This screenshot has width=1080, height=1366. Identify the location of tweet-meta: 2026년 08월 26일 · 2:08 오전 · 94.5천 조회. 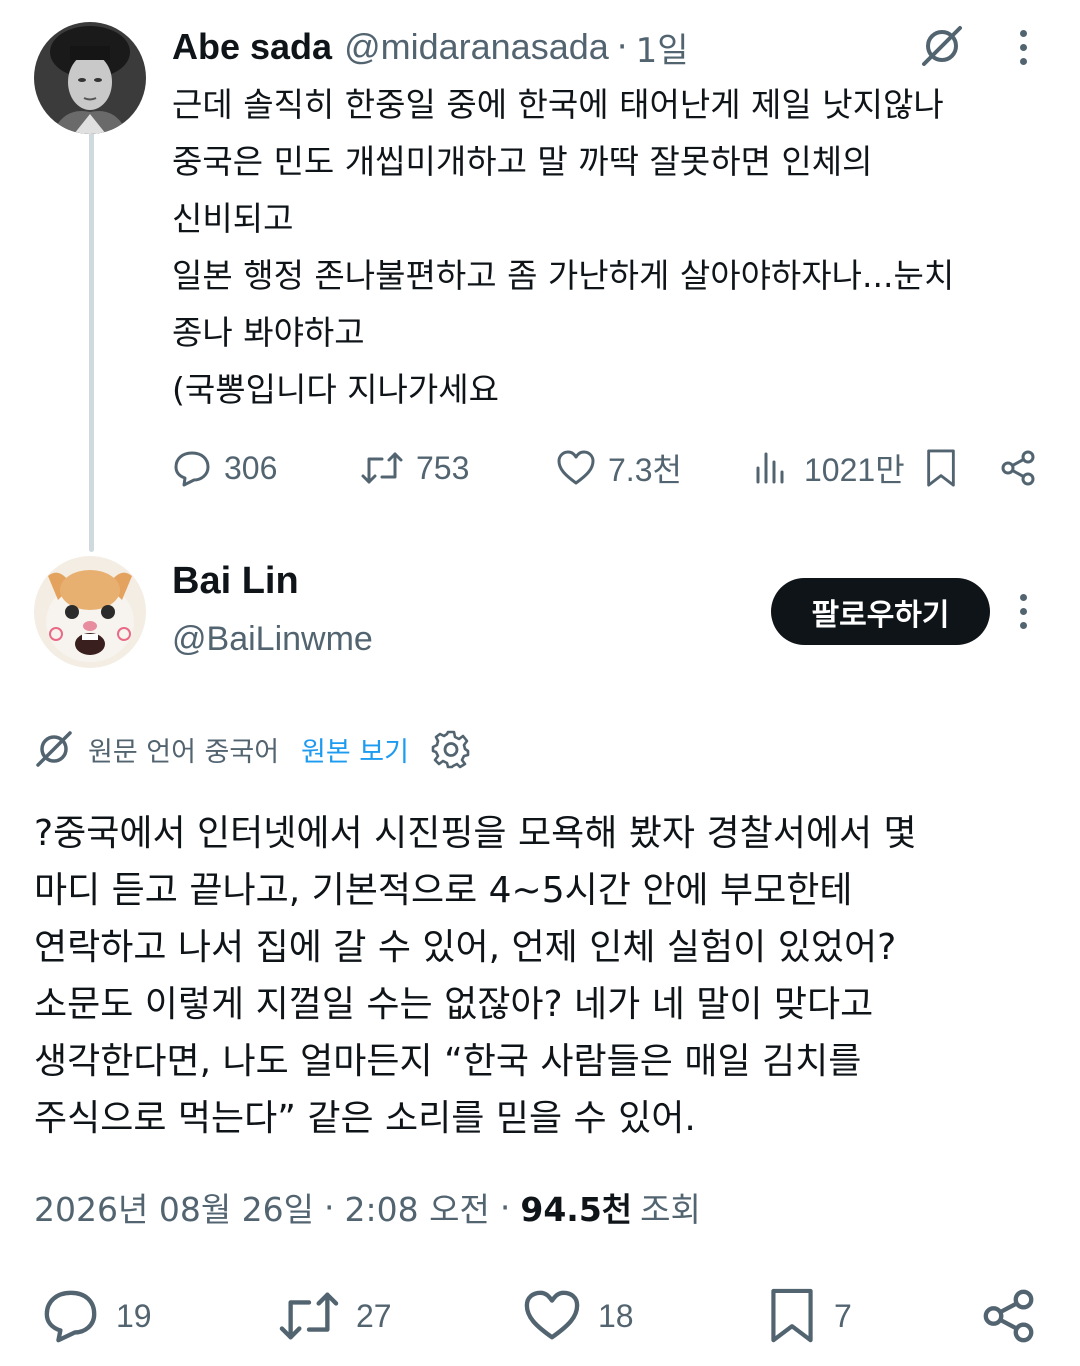
(367, 1207).